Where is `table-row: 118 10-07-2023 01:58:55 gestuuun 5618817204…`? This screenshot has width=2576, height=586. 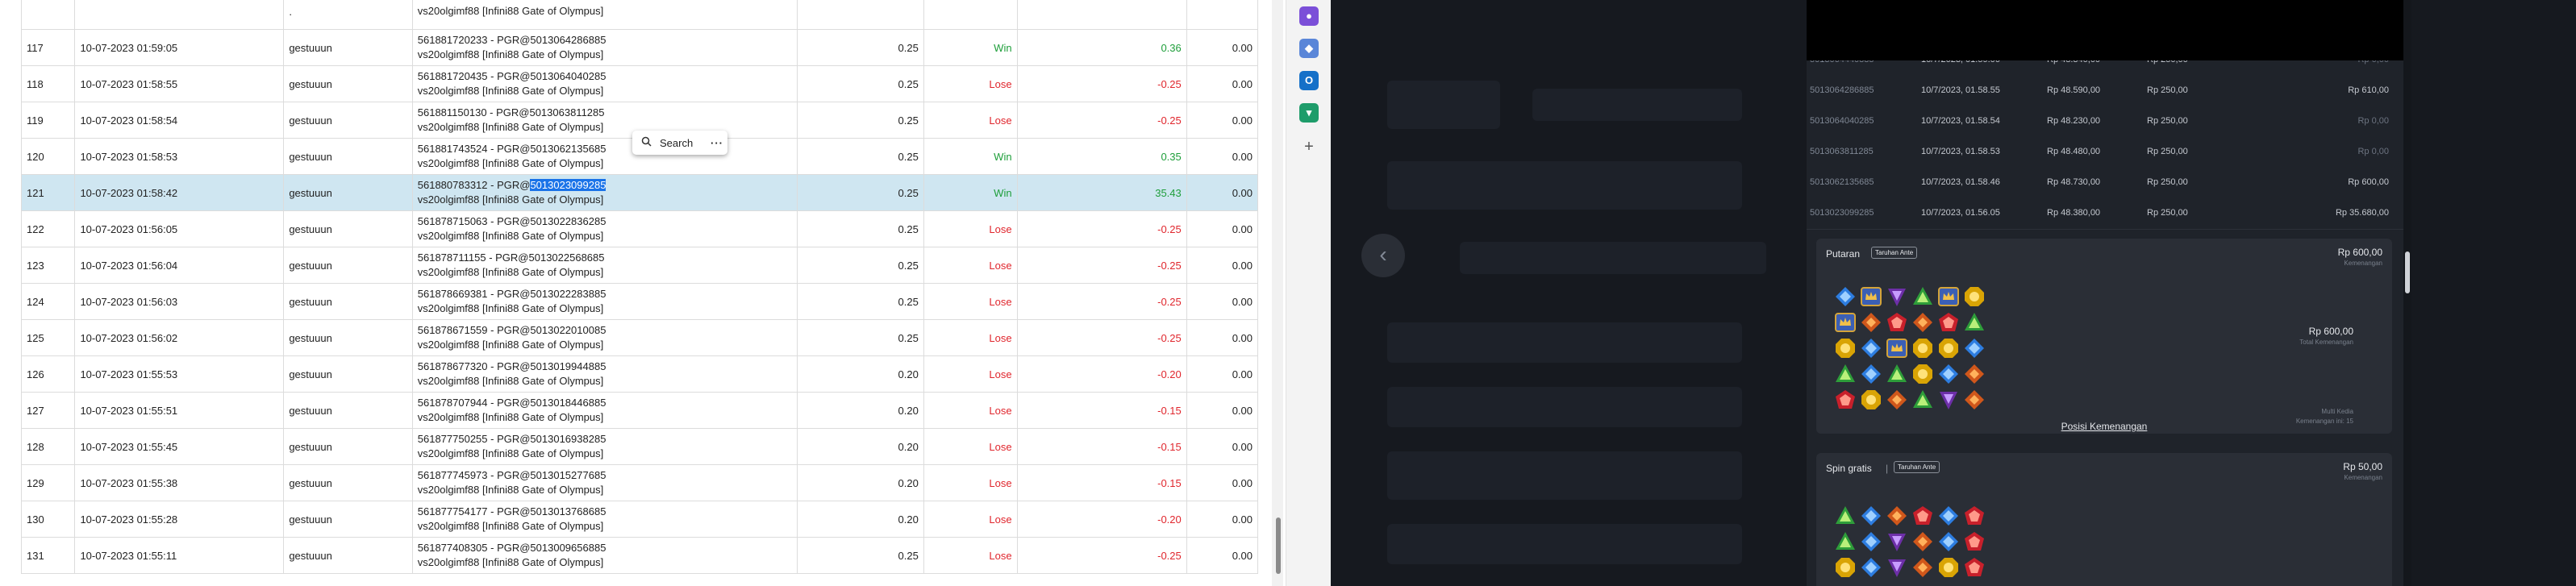
table-row: 118 10-07-2023 01:58:55 gestuuun 5618817204… is located at coordinates (639, 83).